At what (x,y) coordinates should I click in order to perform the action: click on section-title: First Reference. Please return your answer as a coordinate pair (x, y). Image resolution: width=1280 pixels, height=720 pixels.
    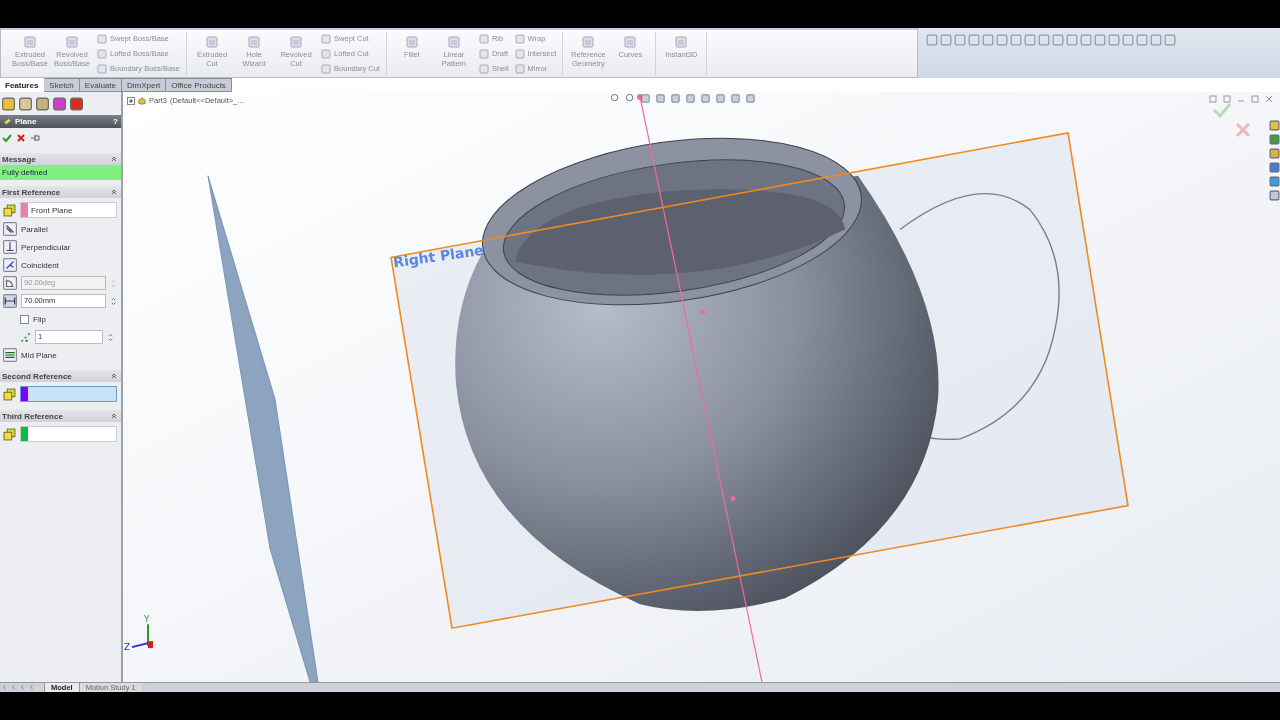
    Looking at the image, I should click on (31, 192).